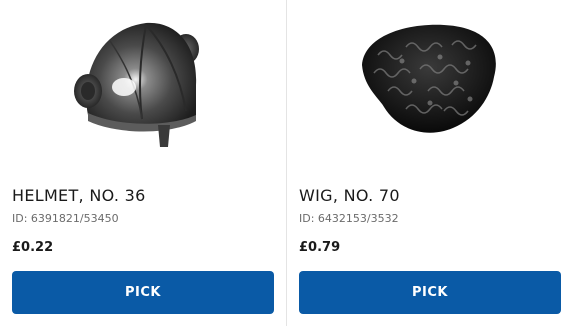  I want to click on product-price: £0.22, so click(33, 247).